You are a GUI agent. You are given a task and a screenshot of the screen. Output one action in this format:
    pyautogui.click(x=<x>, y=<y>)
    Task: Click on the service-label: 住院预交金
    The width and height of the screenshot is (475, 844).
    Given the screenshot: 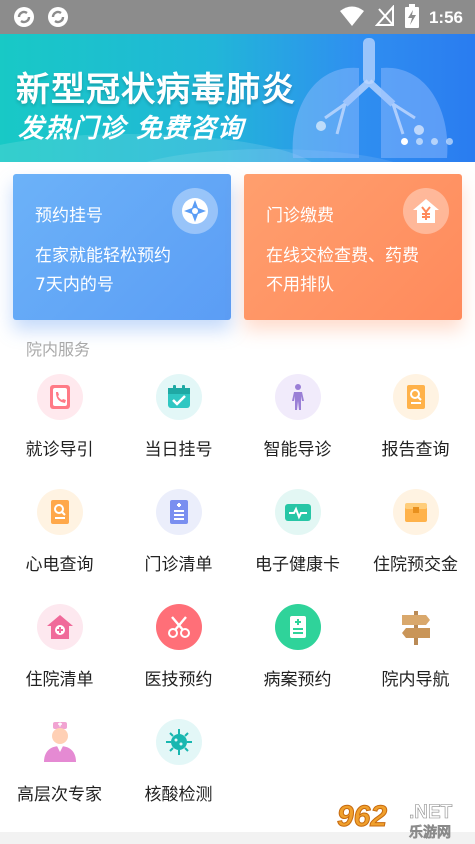 What is the action you would take?
    pyautogui.click(x=415, y=565)
    